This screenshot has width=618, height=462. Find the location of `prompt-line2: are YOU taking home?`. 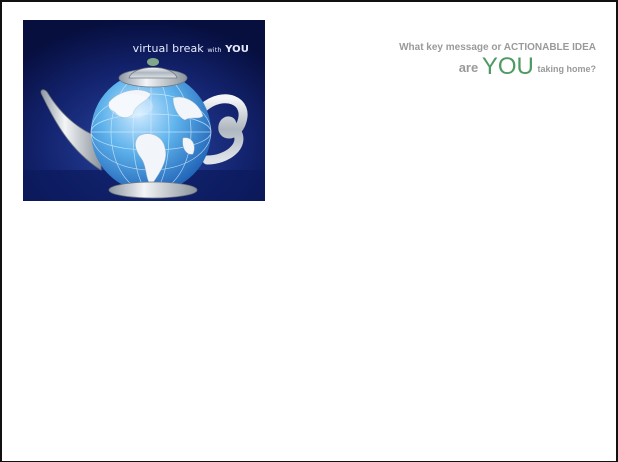

prompt-line2: are YOU taking home? is located at coordinates (497, 68).